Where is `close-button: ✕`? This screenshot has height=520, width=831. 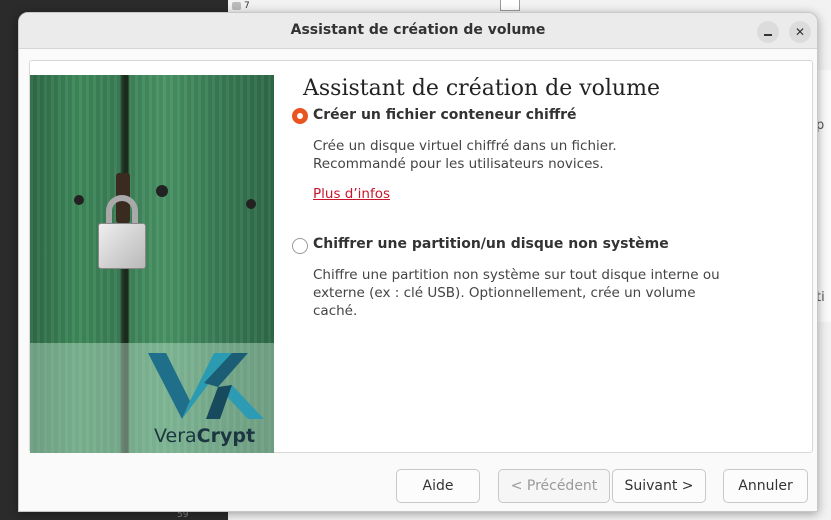
close-button: ✕ is located at coordinates (800, 32).